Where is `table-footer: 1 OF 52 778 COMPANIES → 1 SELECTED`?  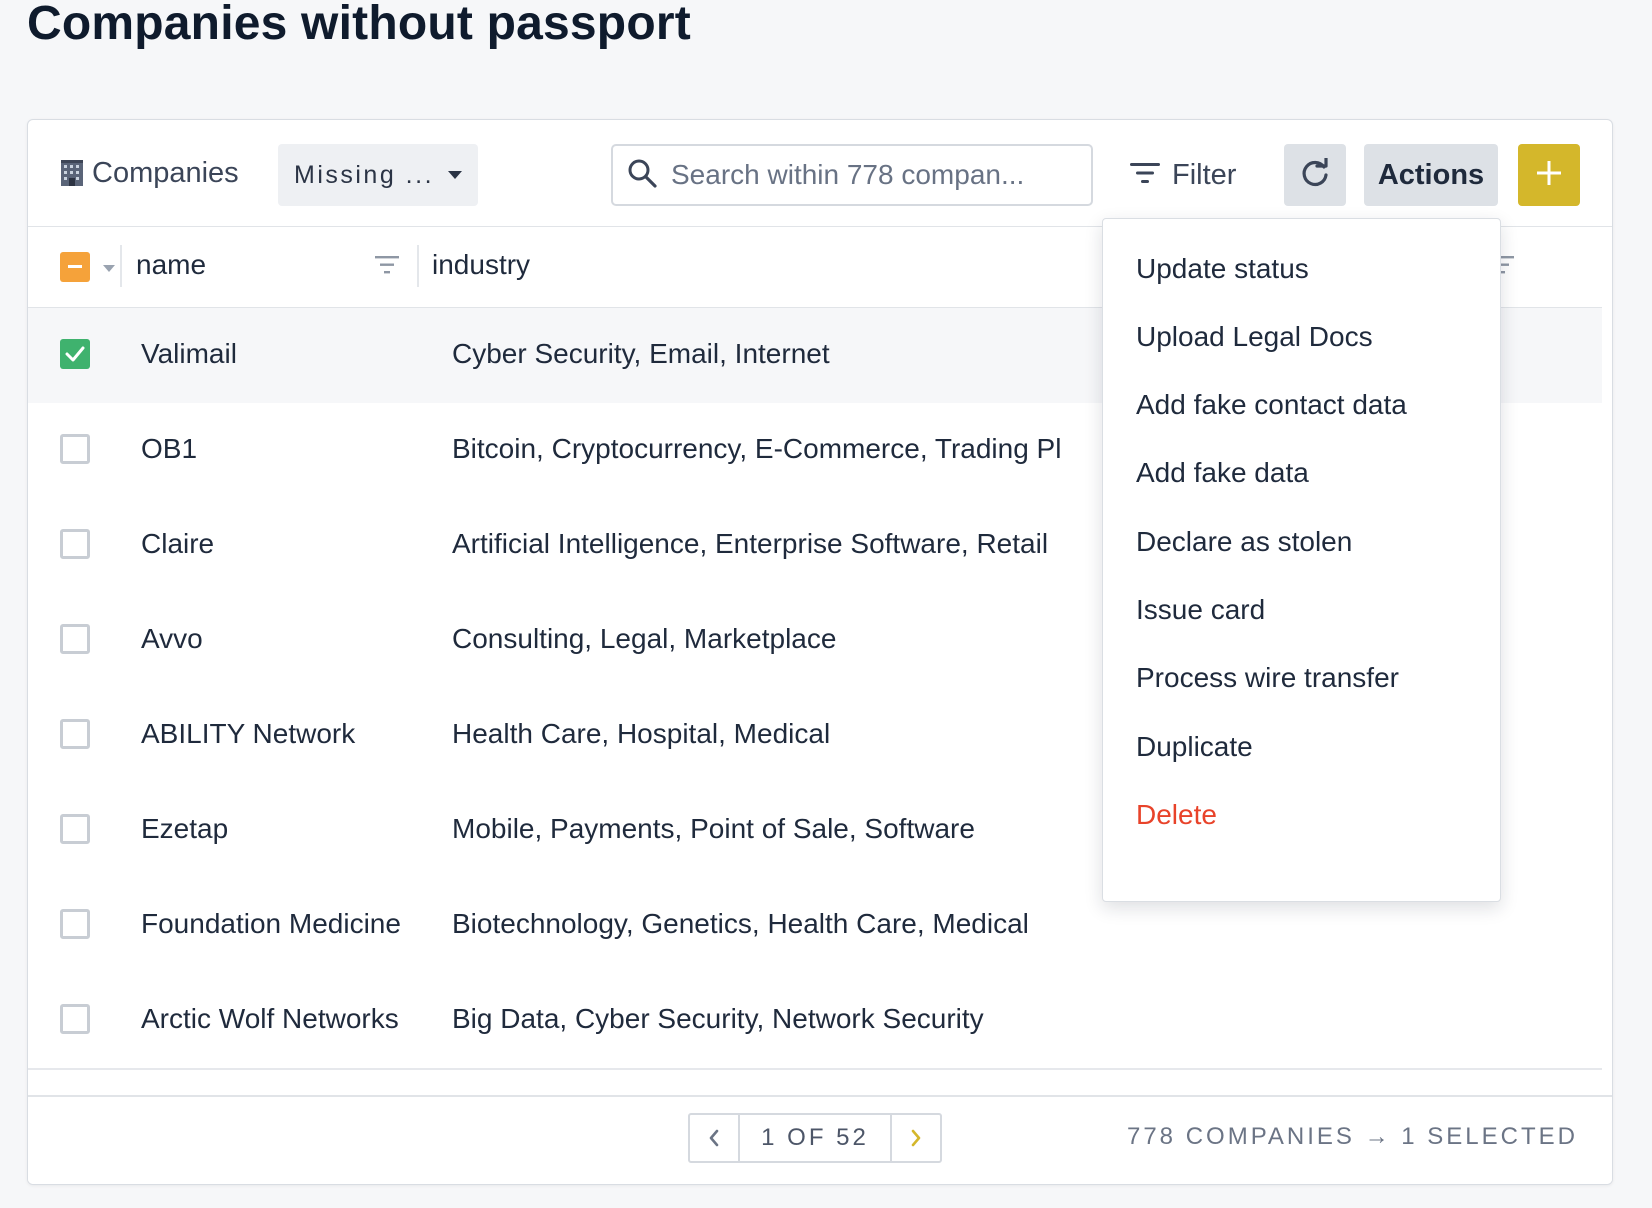 table-footer: 1 OF 52 778 COMPANIES → 1 SELECTED is located at coordinates (820, 1139).